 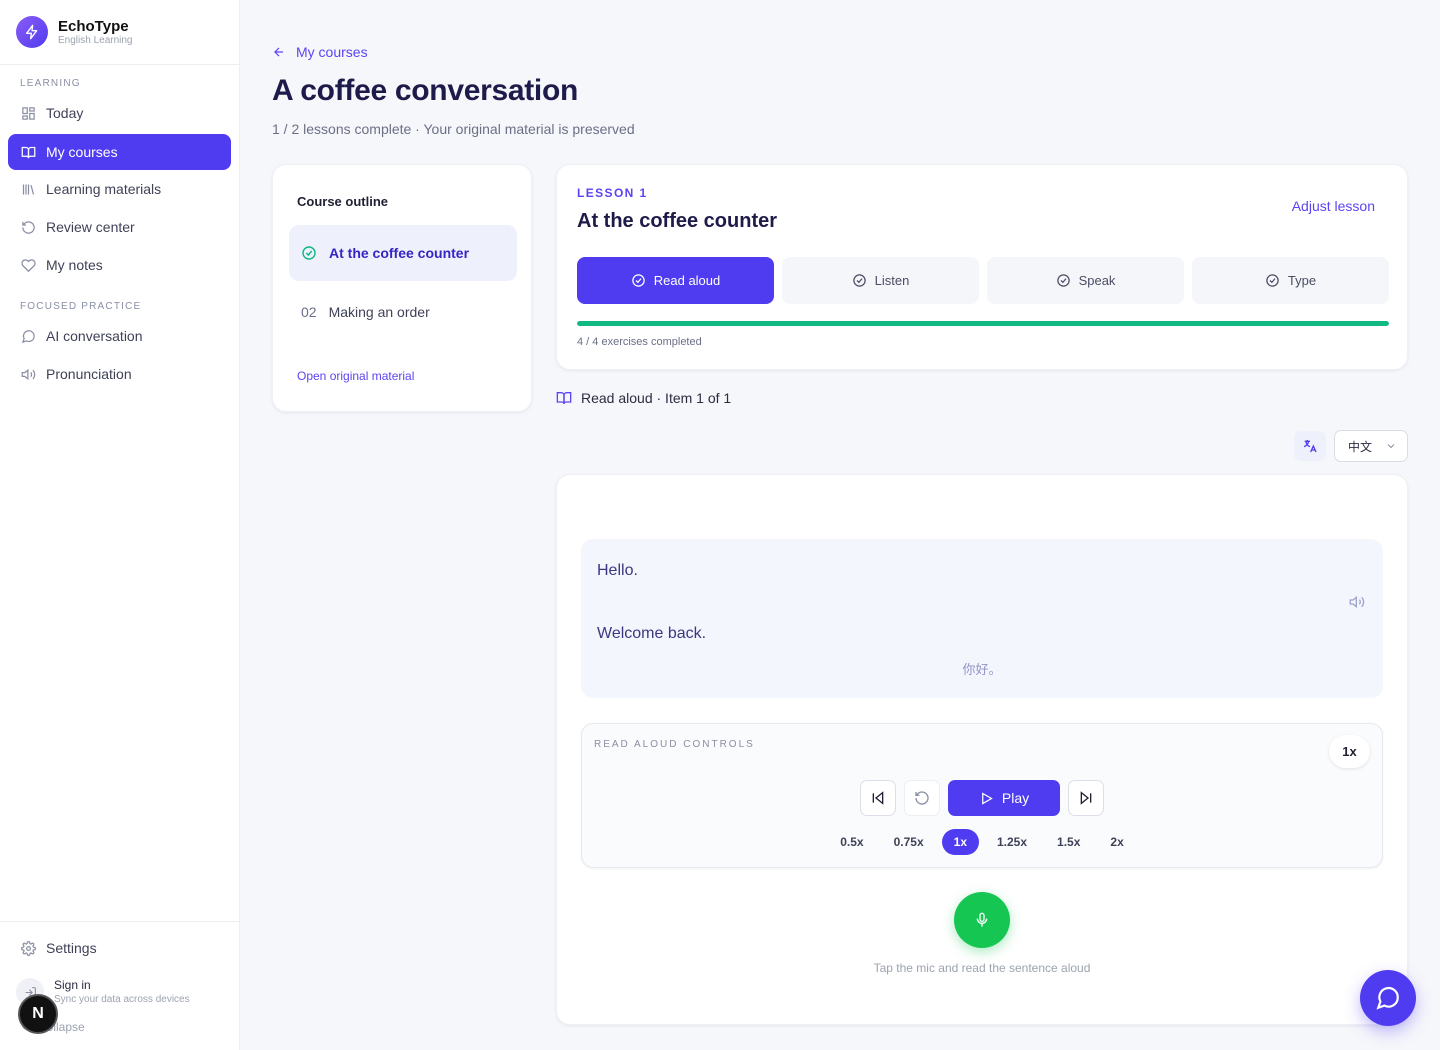 I want to click on sidebar-item-ai-conversation: AI conversation, so click(x=119, y=336).